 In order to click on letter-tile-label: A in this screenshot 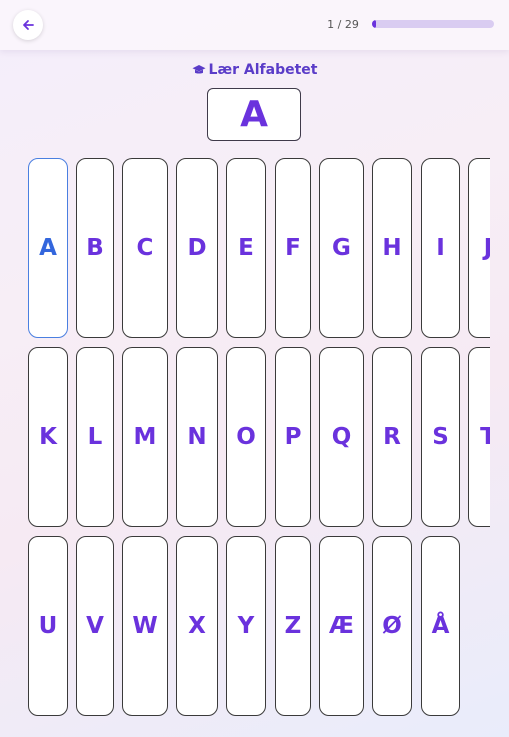, I will do `click(48, 248)`.